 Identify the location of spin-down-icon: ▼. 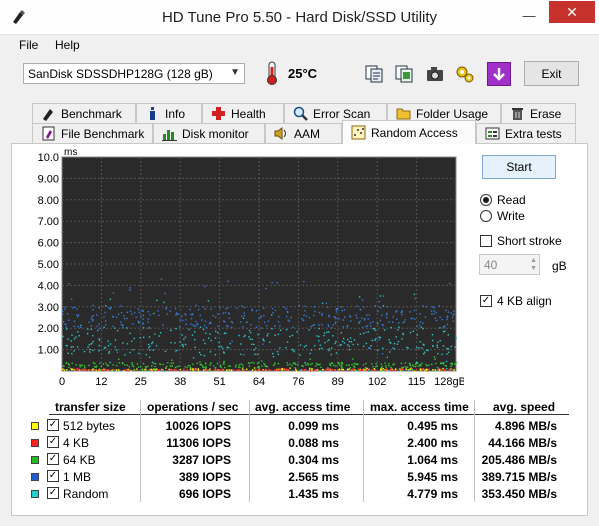
(533, 268).